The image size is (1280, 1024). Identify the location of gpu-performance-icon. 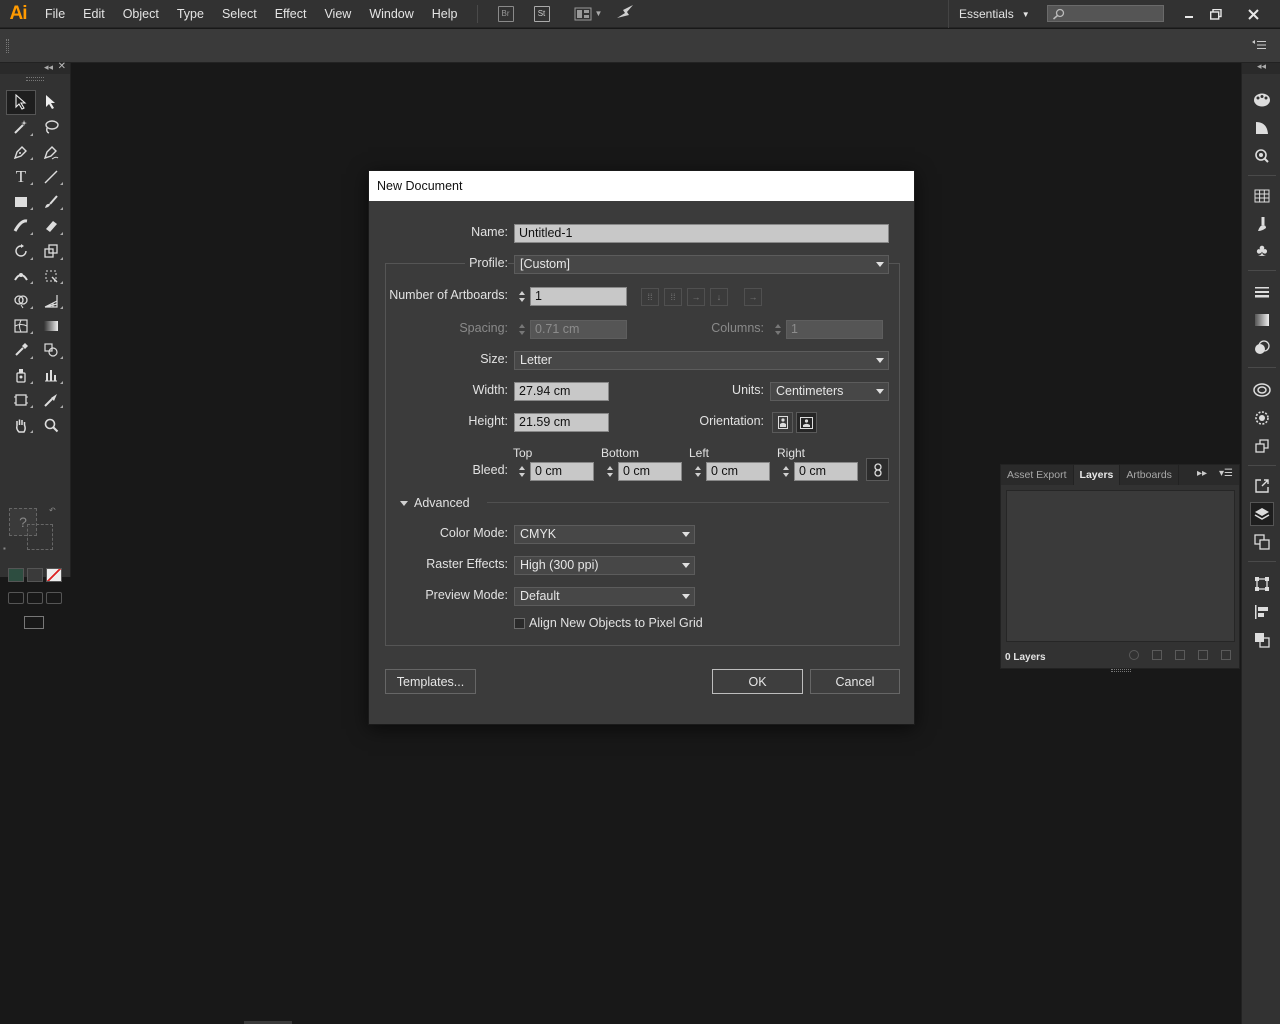
(625, 13).